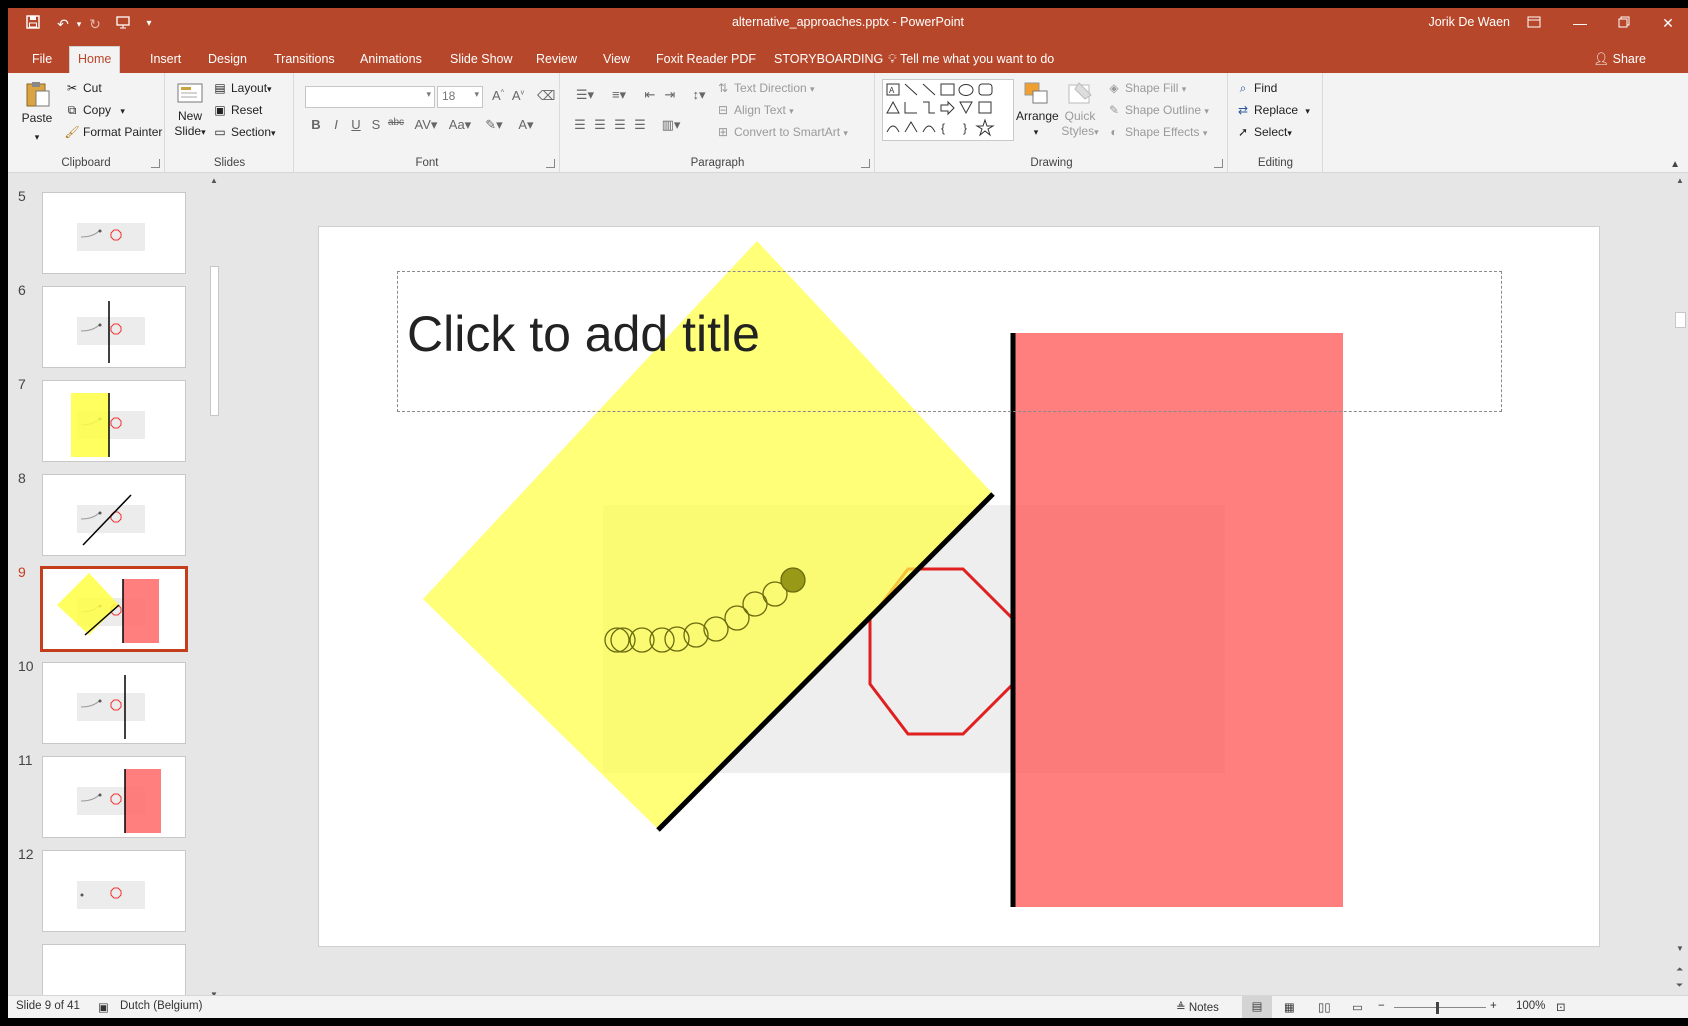 This screenshot has height=1026, width=1688. What do you see at coordinates (706, 60) in the screenshot?
I see `tab-foxit-reader-pdf: Foxit Reader PDF` at bounding box center [706, 60].